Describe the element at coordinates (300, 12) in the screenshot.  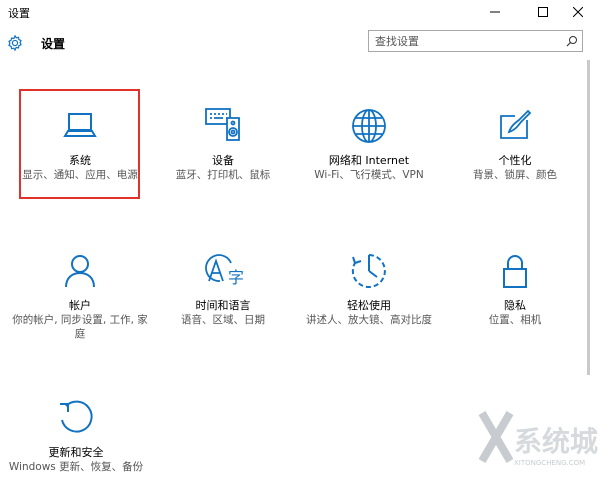
I see `title-bar: 设置` at that location.